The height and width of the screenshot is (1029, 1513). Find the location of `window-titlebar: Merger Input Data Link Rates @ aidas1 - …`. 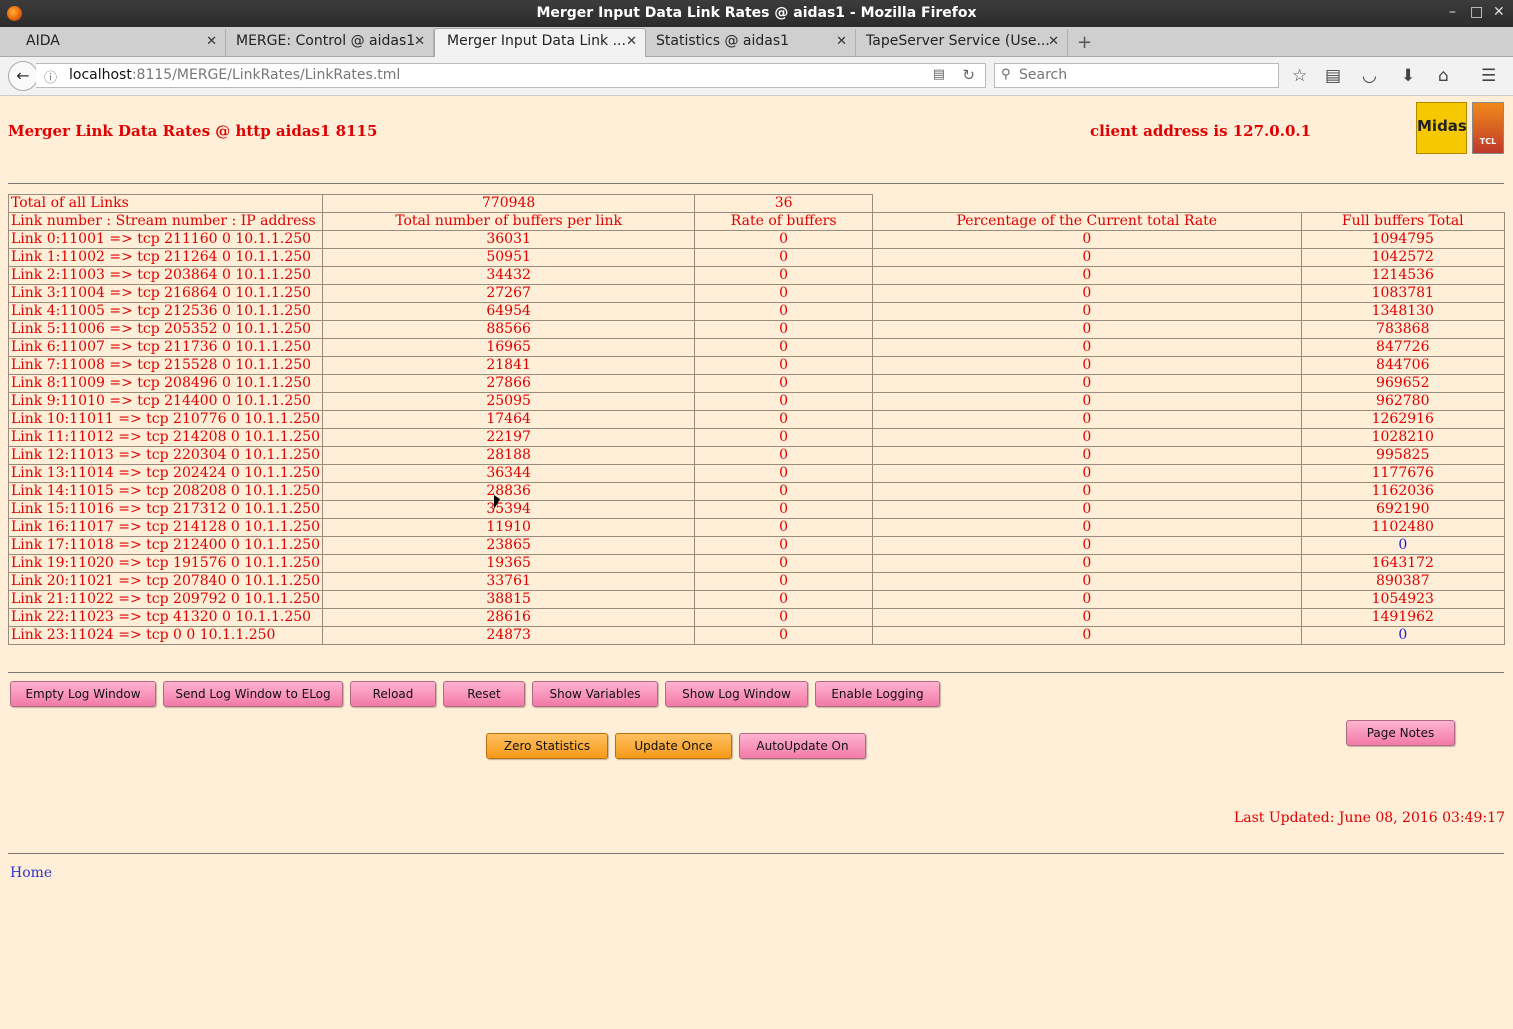

window-titlebar: Merger Input Data Link Rates @ aidas1 - … is located at coordinates (756, 13).